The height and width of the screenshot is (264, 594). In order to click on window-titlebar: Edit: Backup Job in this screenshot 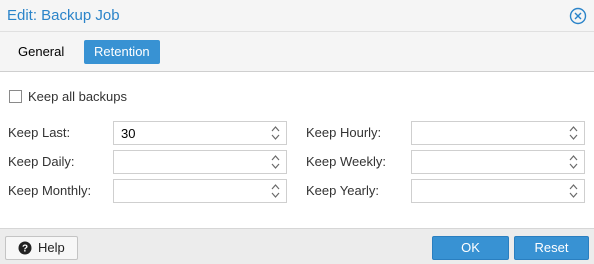, I will do `click(297, 16)`.